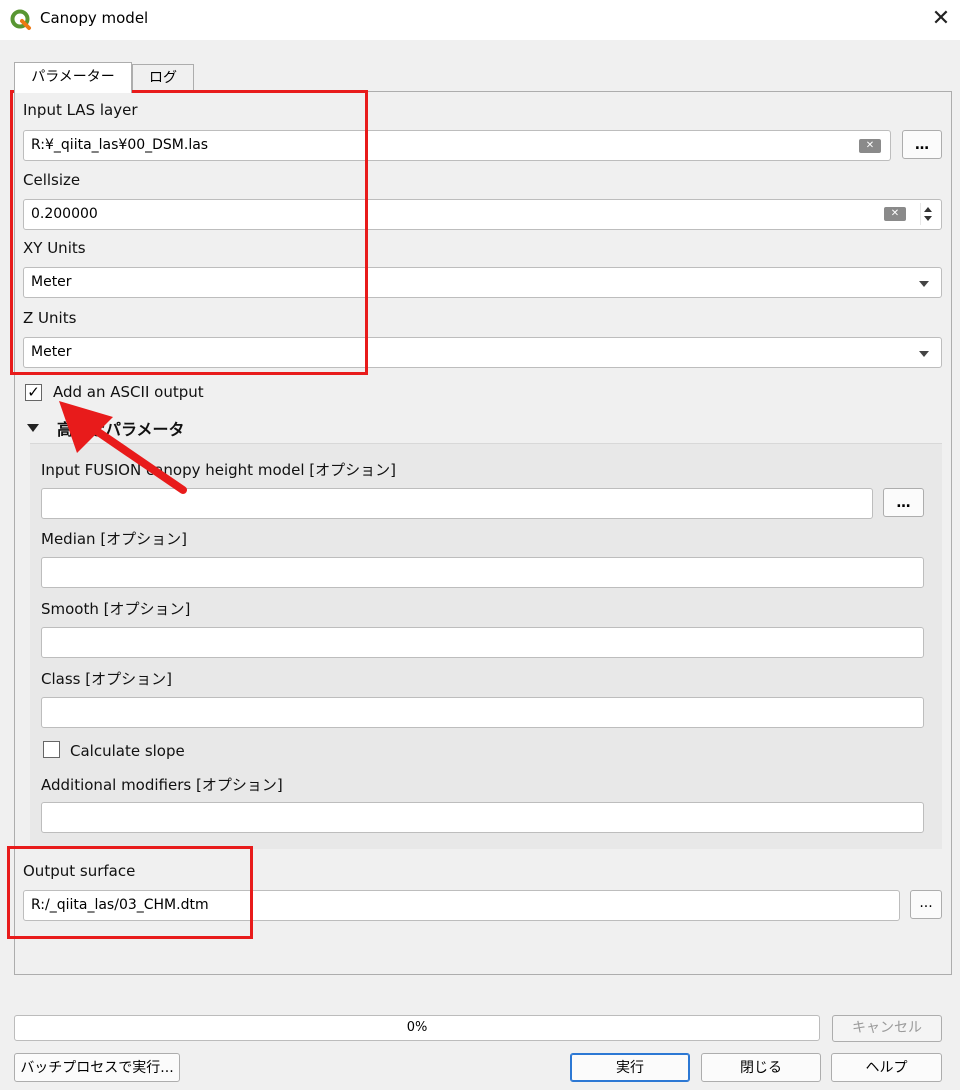  Describe the element at coordinates (630, 1067) in the screenshot. I see `run-button: 実行` at that location.